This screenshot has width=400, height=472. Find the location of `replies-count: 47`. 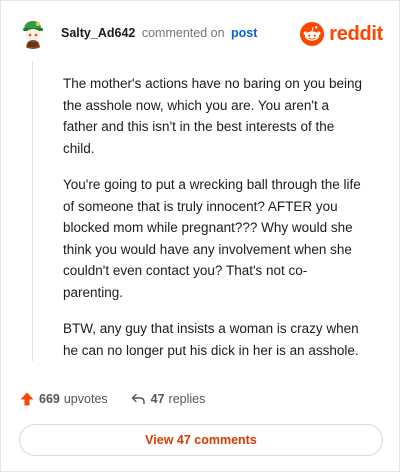

replies-count: 47 is located at coordinates (157, 399).